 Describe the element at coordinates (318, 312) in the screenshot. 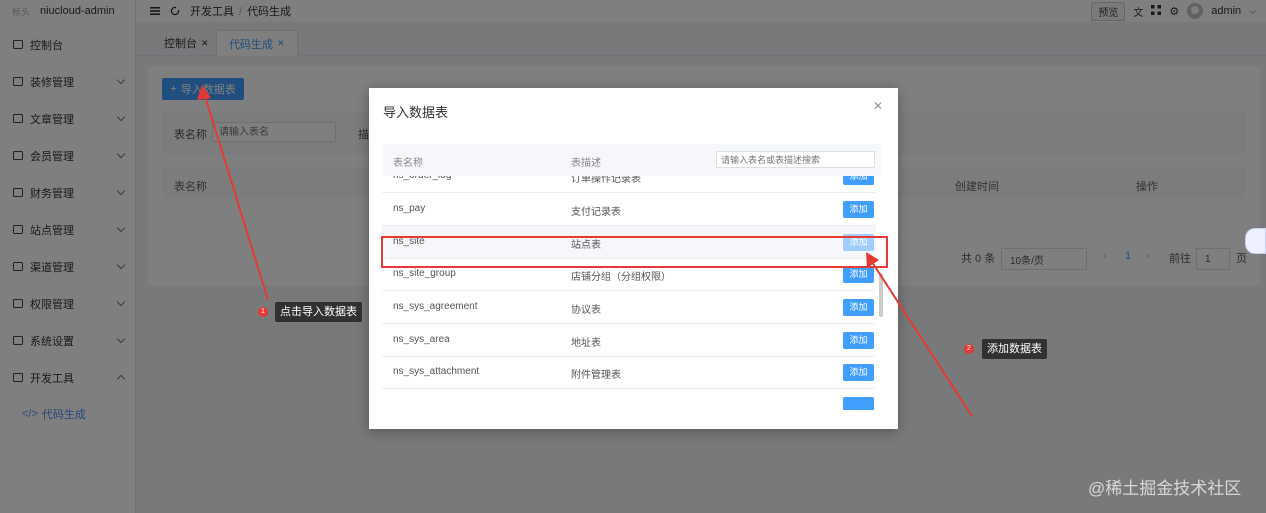

I see `annotation-tip: 点击导入数据表` at that location.